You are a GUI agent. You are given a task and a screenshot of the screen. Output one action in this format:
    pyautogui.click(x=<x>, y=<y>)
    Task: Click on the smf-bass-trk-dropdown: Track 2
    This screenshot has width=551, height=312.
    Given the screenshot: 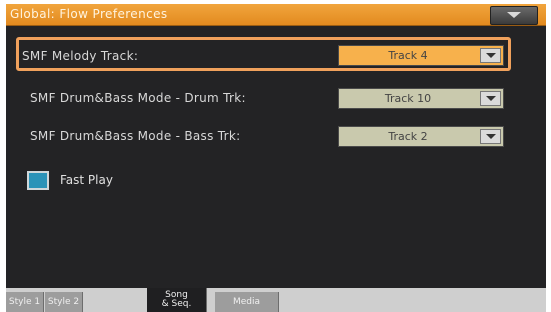 What is the action you would take?
    pyautogui.click(x=421, y=136)
    